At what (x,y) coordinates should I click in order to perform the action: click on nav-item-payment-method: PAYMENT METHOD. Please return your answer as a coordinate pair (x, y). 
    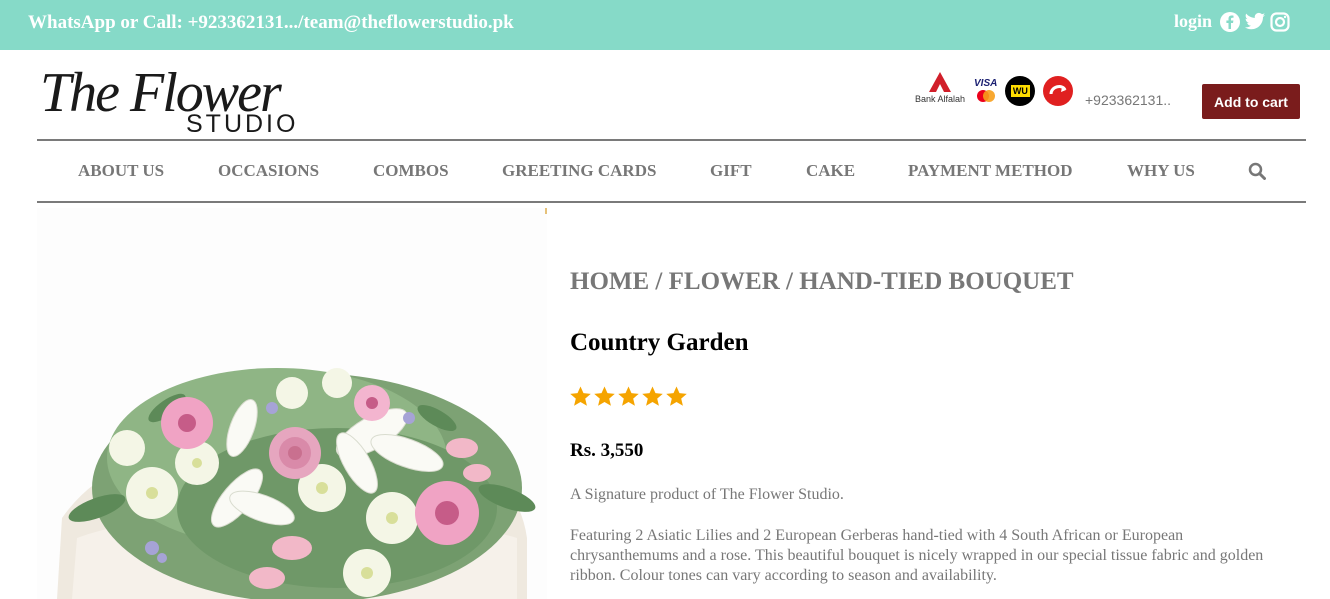
    Looking at the image, I should click on (990, 171).